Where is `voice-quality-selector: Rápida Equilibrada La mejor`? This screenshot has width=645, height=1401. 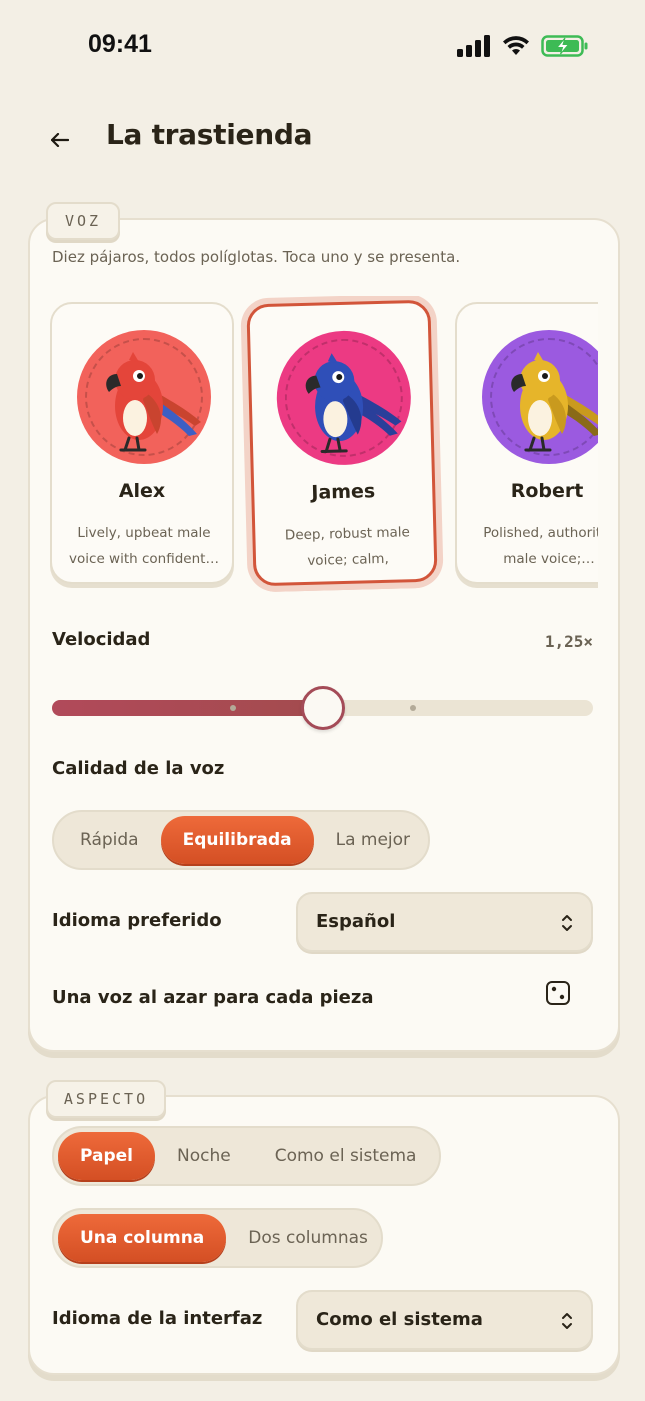
voice-quality-selector: Rápida Equilibrada La mejor is located at coordinates (241, 840).